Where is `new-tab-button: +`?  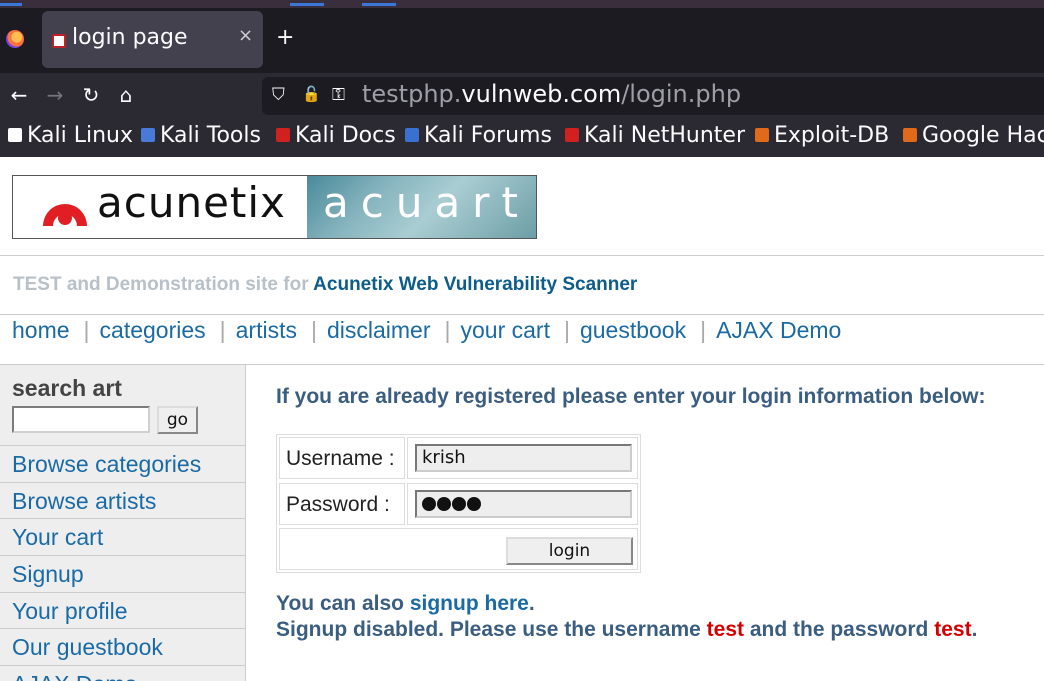
new-tab-button: + is located at coordinates (285, 37).